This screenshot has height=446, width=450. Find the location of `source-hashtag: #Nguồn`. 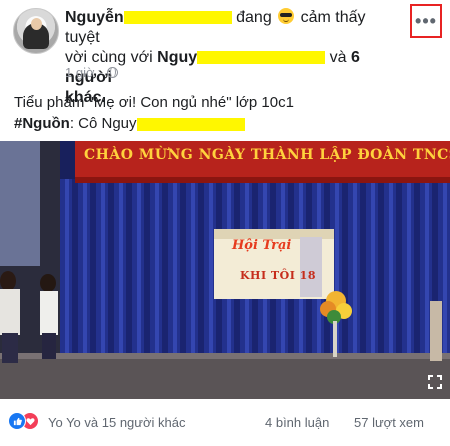

source-hashtag: #Nguồn is located at coordinates (42, 123).